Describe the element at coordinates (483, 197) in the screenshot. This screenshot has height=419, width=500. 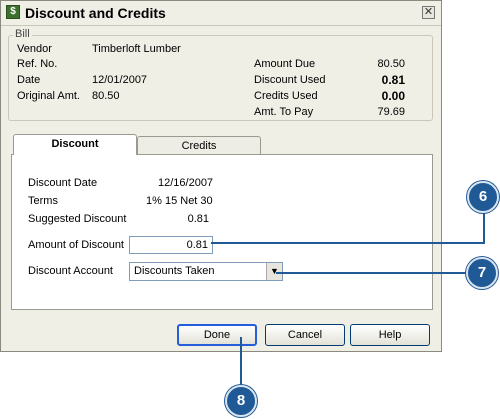
I see `callout-6-badge: 6` at that location.